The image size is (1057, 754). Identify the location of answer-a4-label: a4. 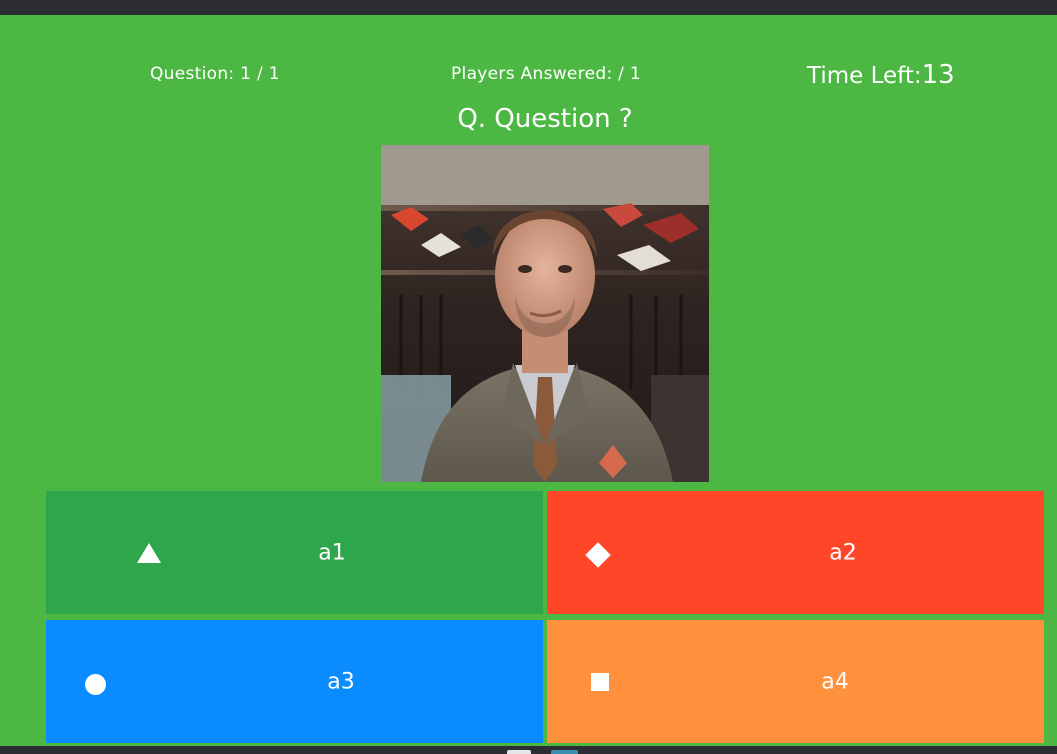
(835, 681).